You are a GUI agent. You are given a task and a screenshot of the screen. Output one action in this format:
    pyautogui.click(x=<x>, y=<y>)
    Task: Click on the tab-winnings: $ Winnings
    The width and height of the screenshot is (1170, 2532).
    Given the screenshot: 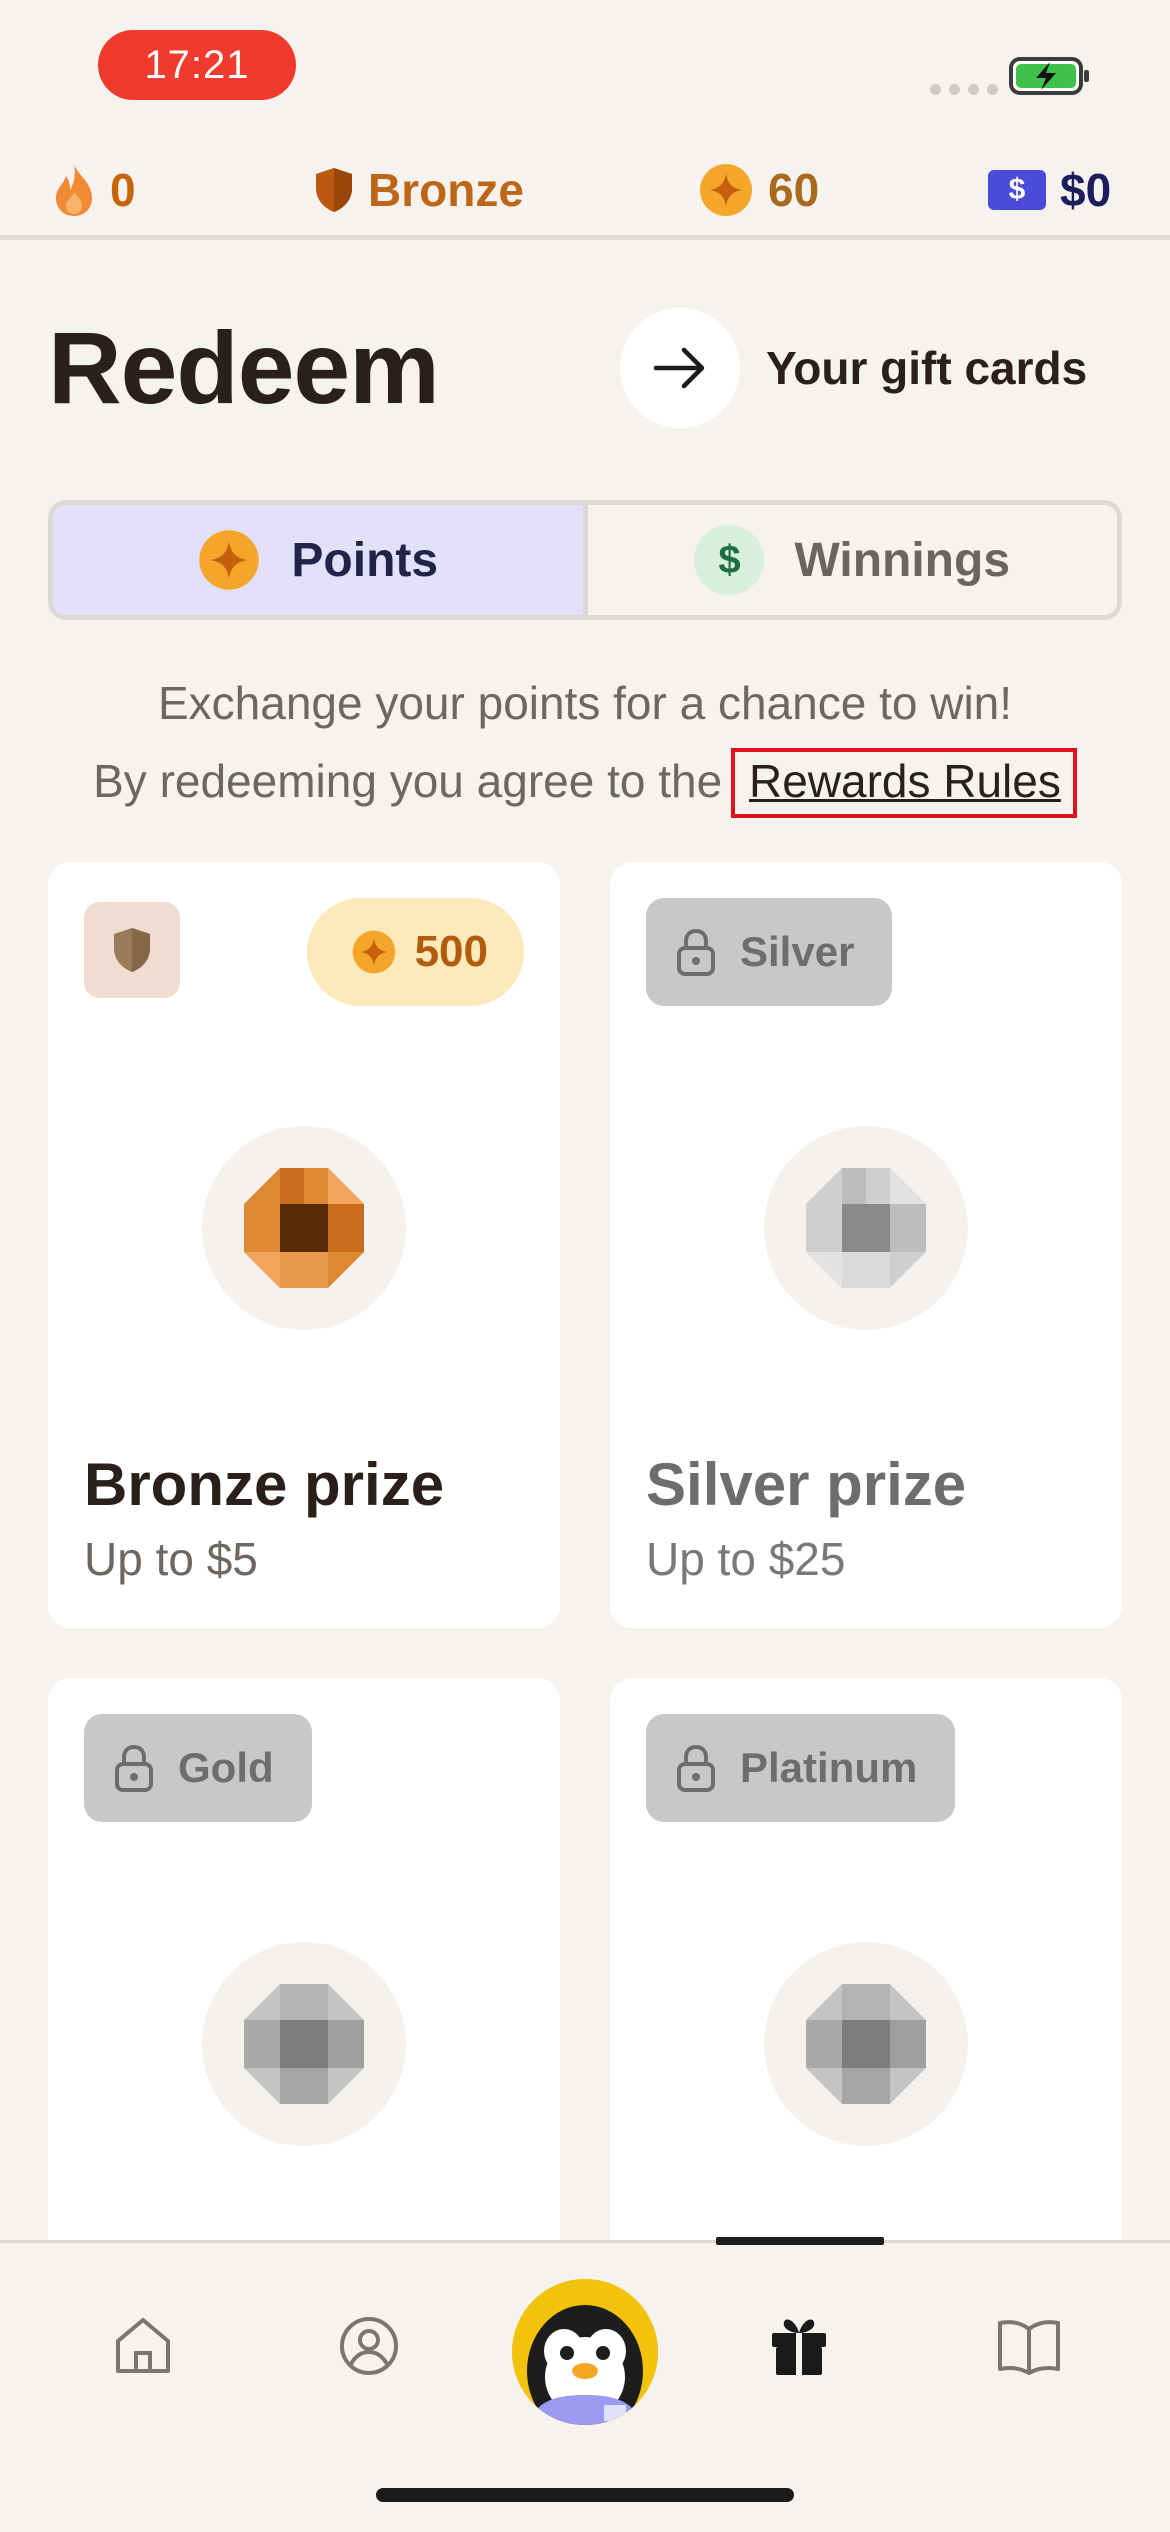 What is the action you would take?
    pyautogui.click(x=850, y=560)
    